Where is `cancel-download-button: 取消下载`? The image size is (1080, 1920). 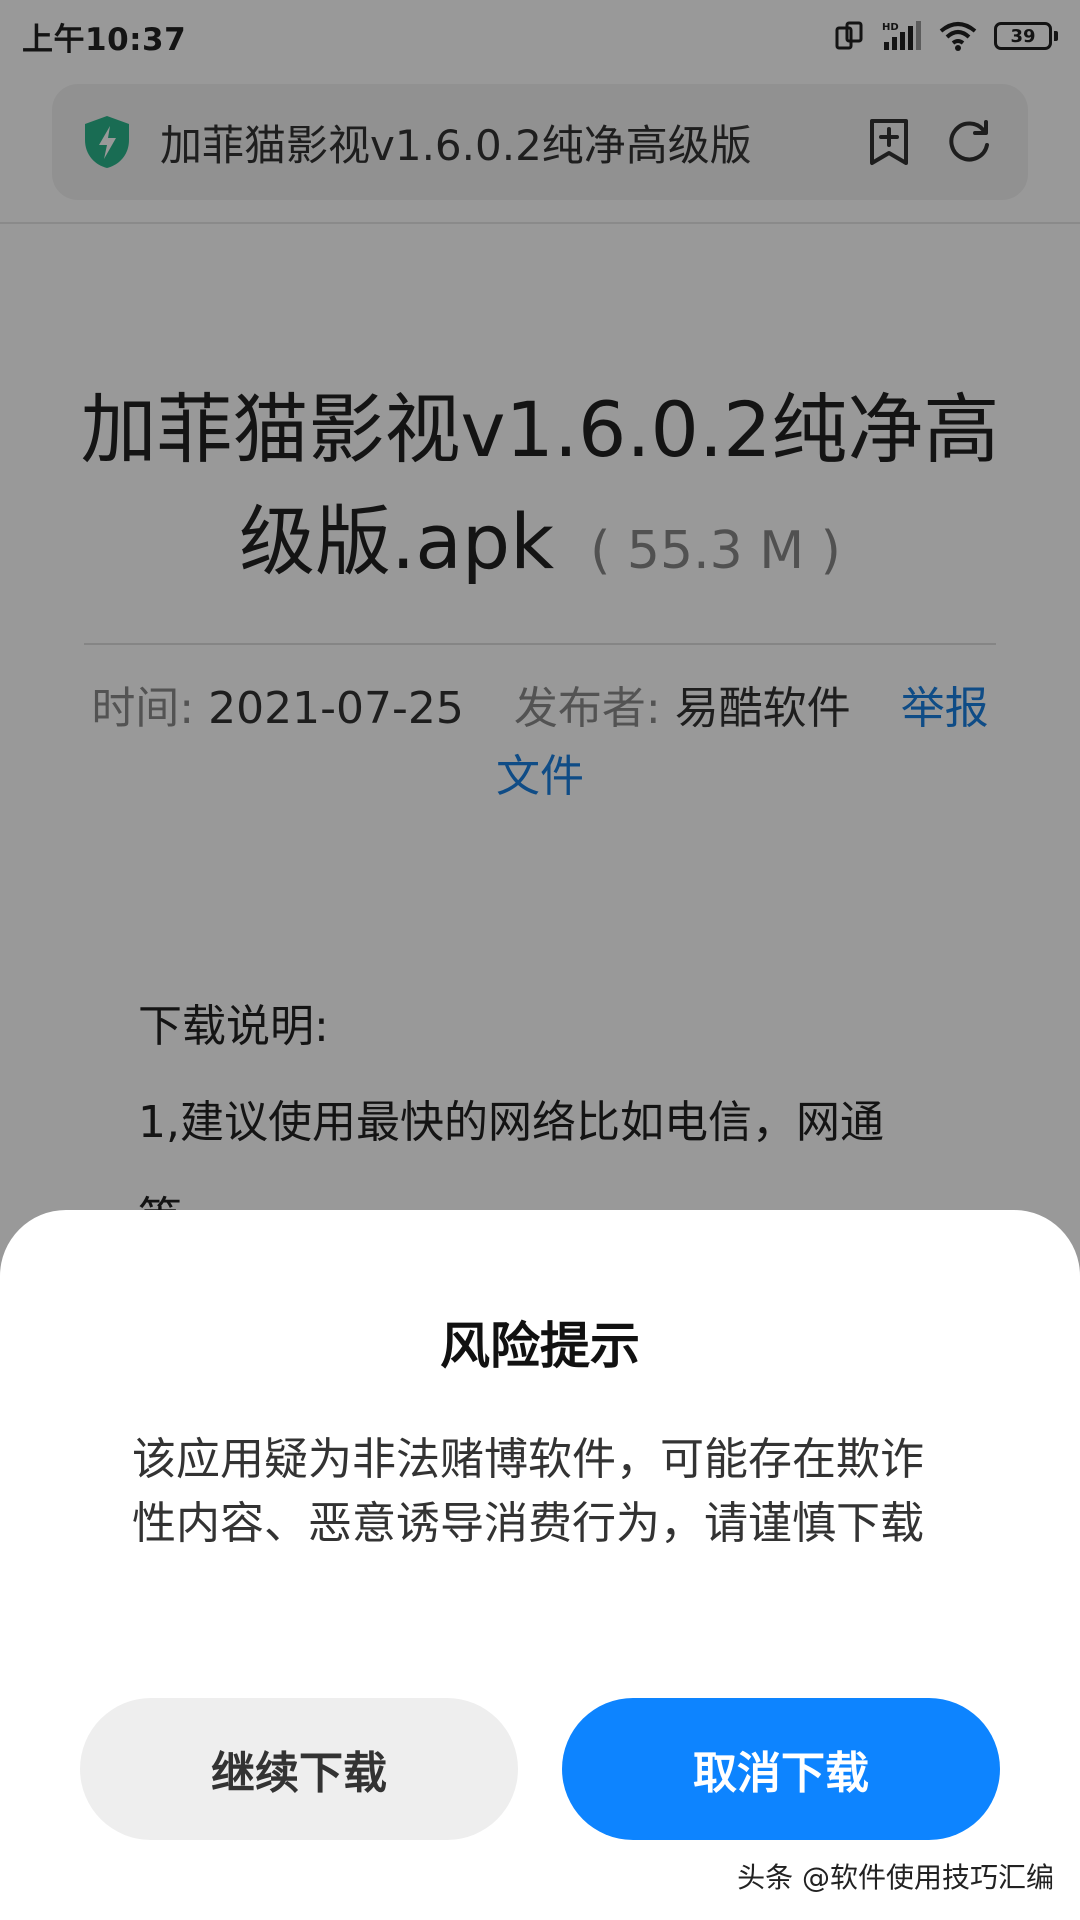 cancel-download-button: 取消下载 is located at coordinates (781, 1769).